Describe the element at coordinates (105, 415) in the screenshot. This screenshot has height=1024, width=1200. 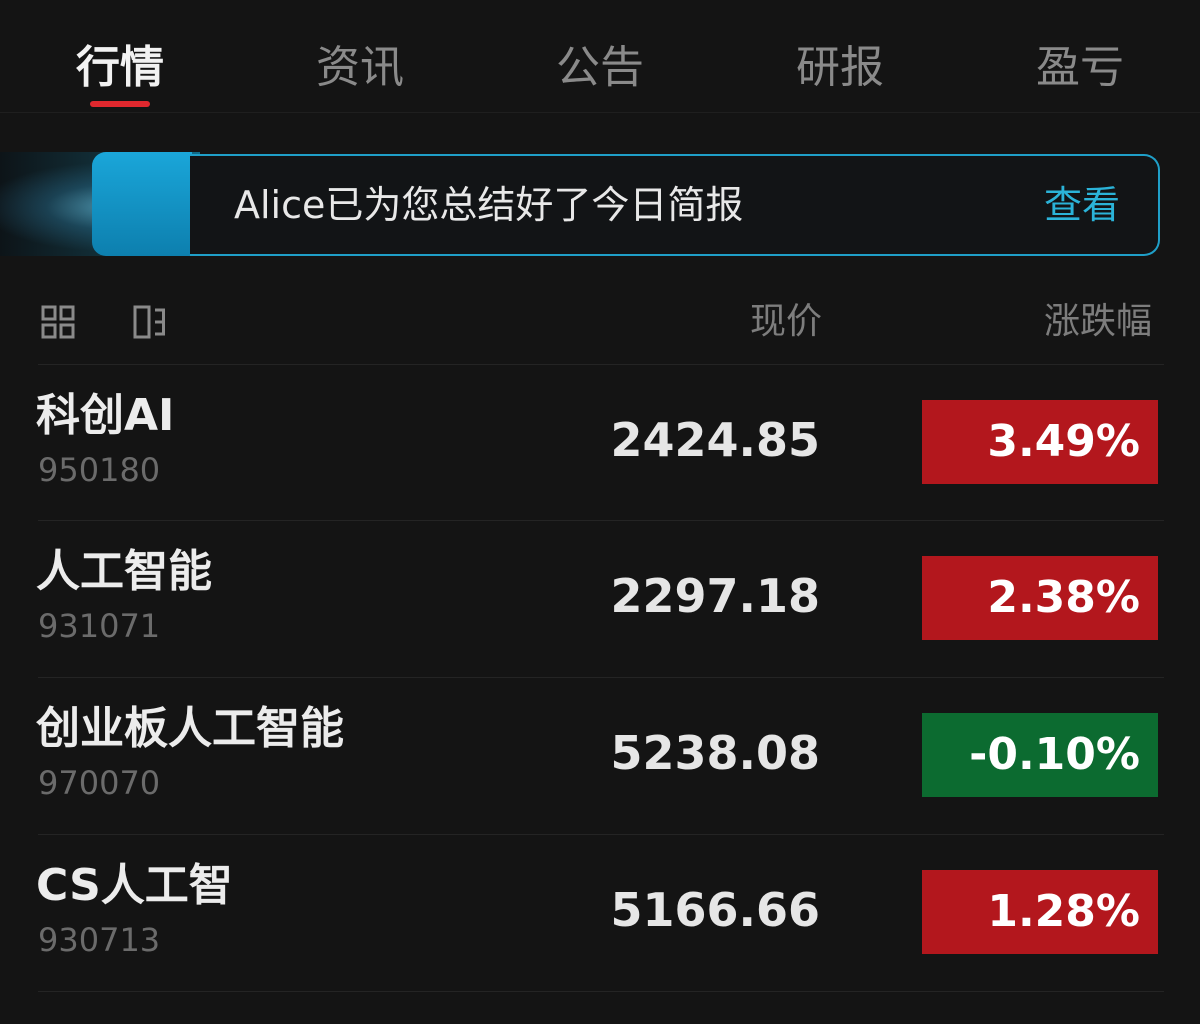
I see `index-name: 科创AI` at that location.